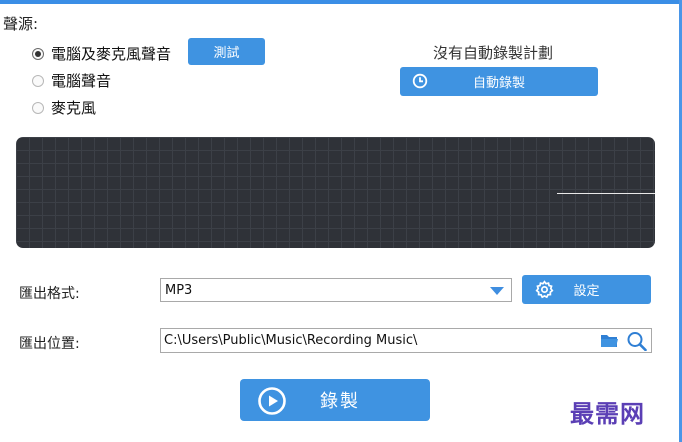 This screenshot has width=682, height=442. What do you see at coordinates (291, 340) in the screenshot?
I see `output-path-value: C:\Users\Public\Music\Recording Music\` at bounding box center [291, 340].